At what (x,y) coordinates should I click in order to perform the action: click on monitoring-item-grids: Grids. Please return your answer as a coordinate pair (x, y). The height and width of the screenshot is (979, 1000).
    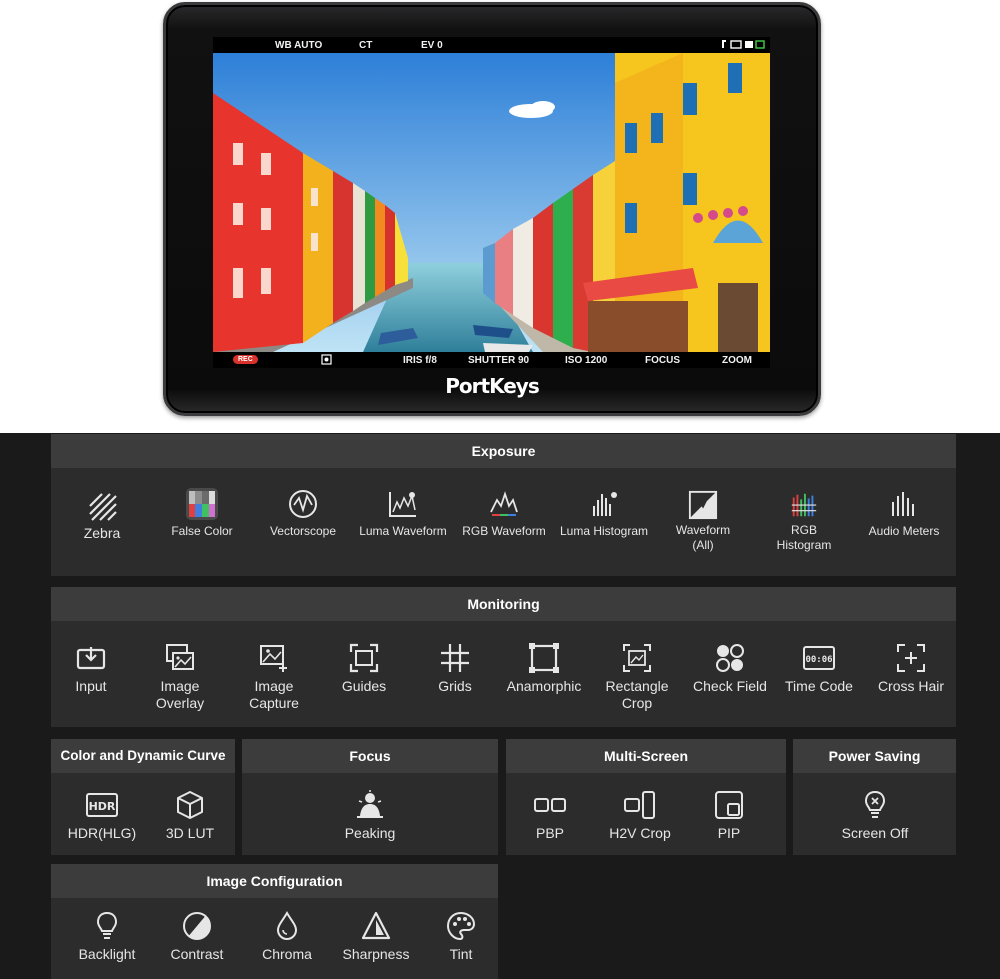
    Looking at the image, I should click on (455, 668).